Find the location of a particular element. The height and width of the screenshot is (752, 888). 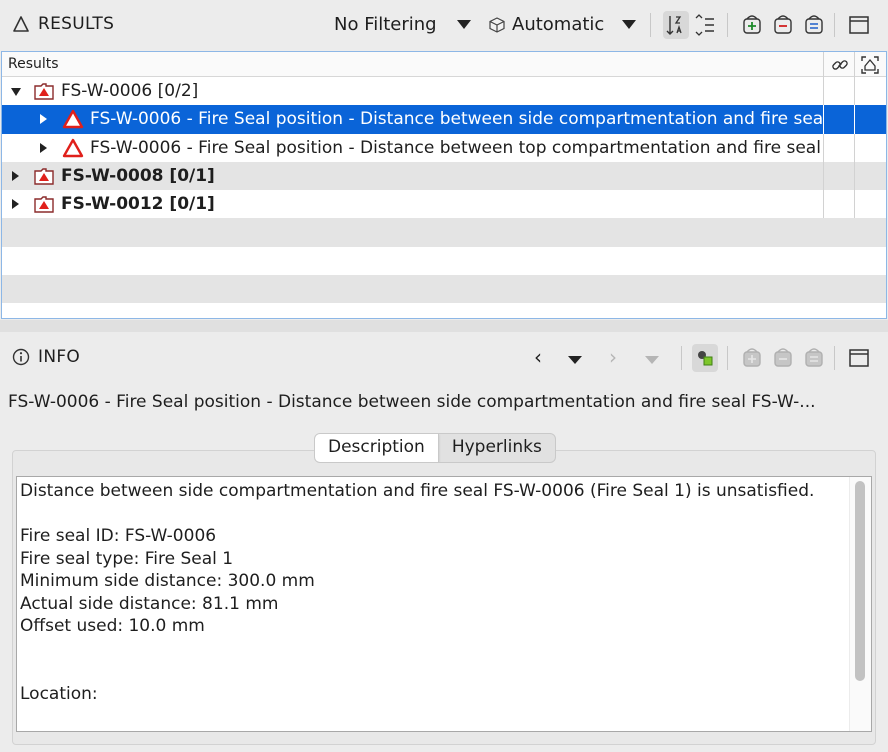

scrollbar-thumb is located at coordinates (860, 581).